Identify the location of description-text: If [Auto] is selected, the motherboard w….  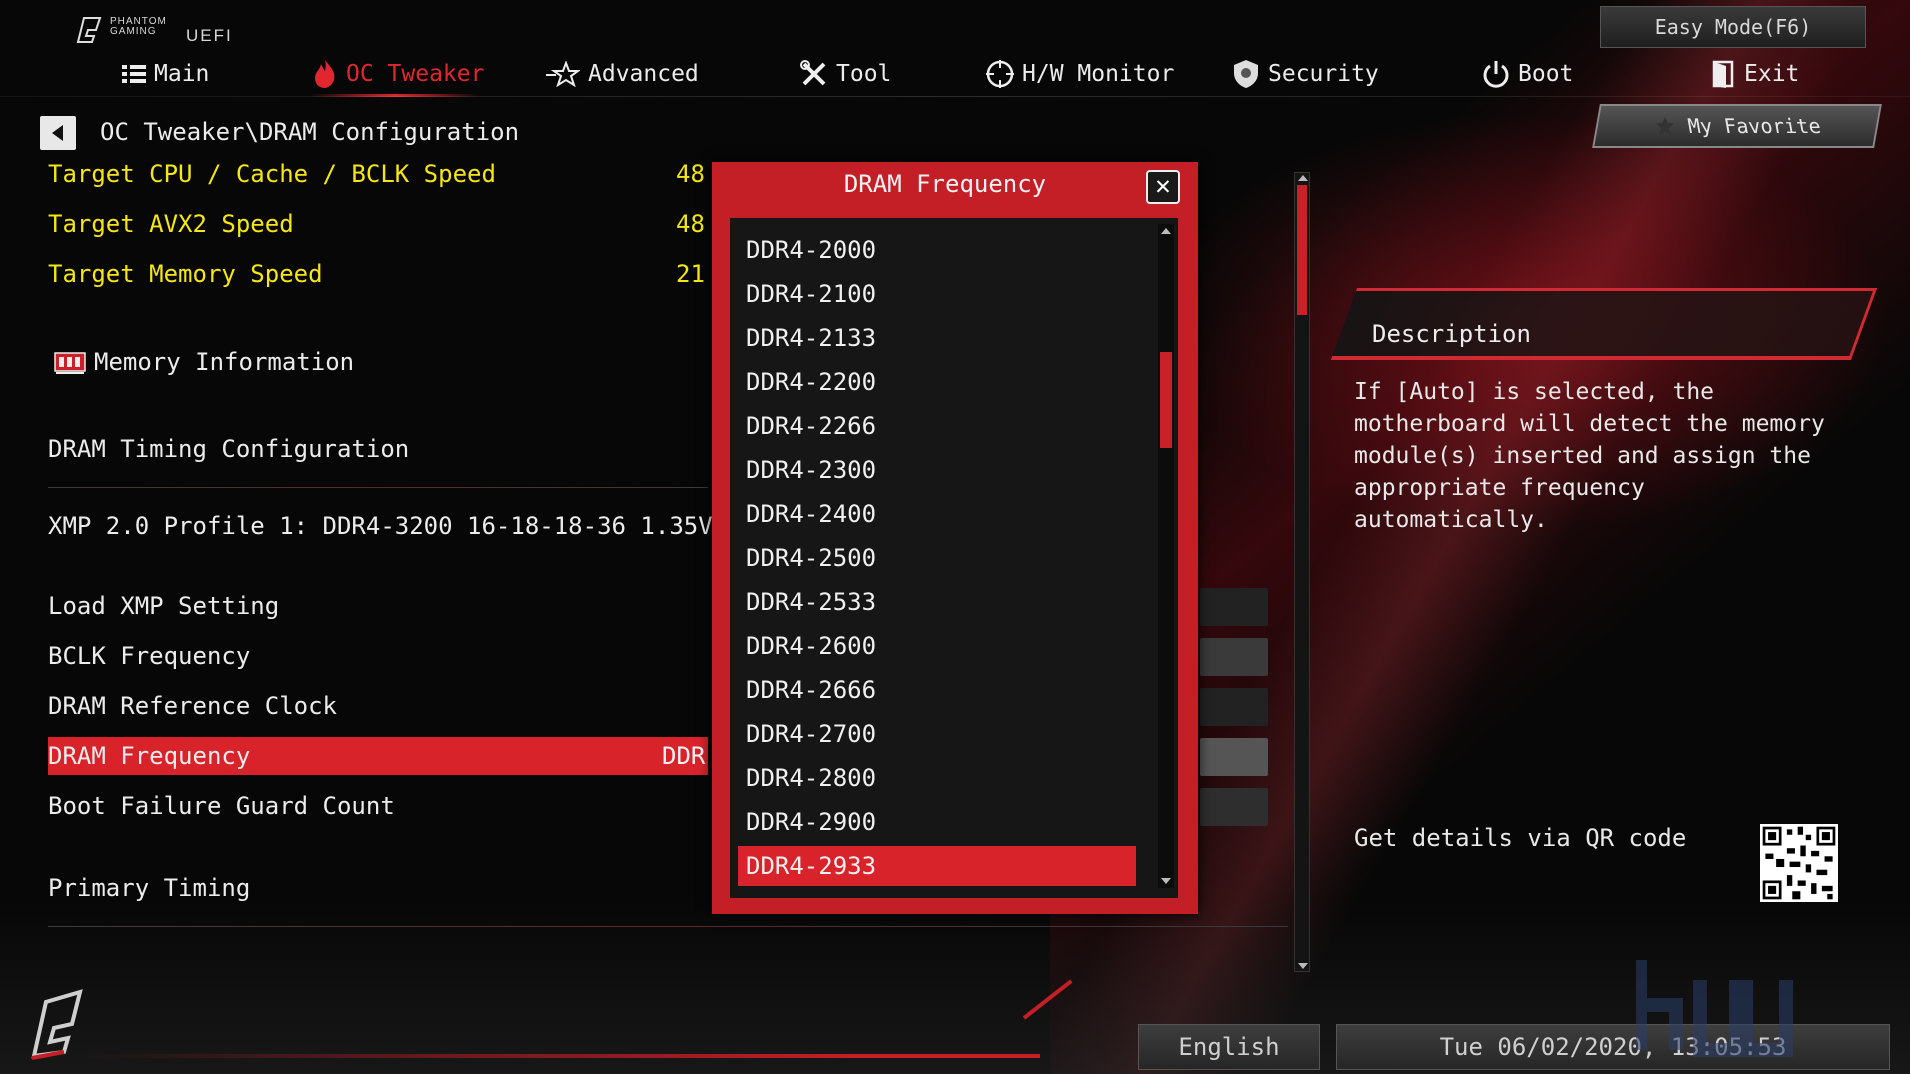
(1589, 456).